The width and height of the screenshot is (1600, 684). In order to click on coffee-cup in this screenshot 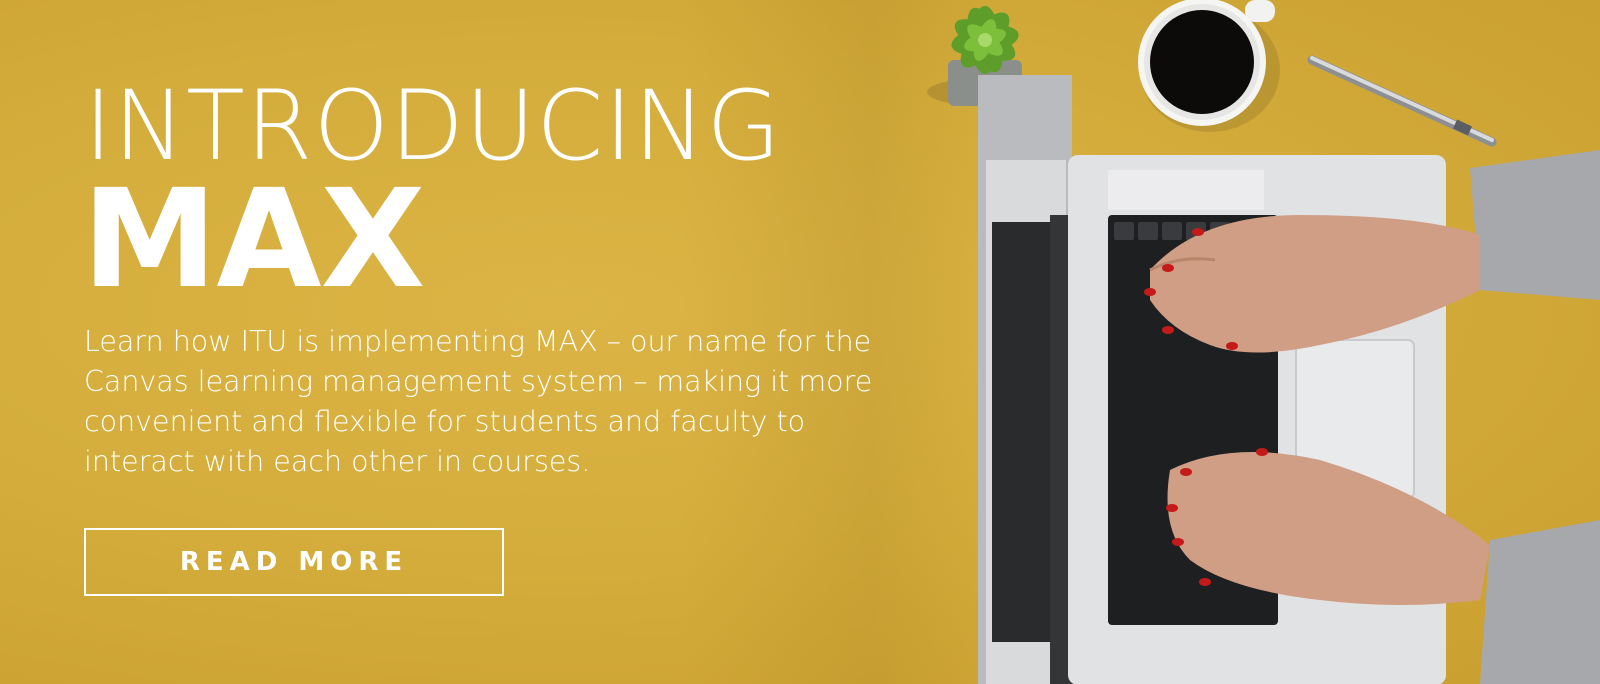, I will do `click(1209, 66)`.